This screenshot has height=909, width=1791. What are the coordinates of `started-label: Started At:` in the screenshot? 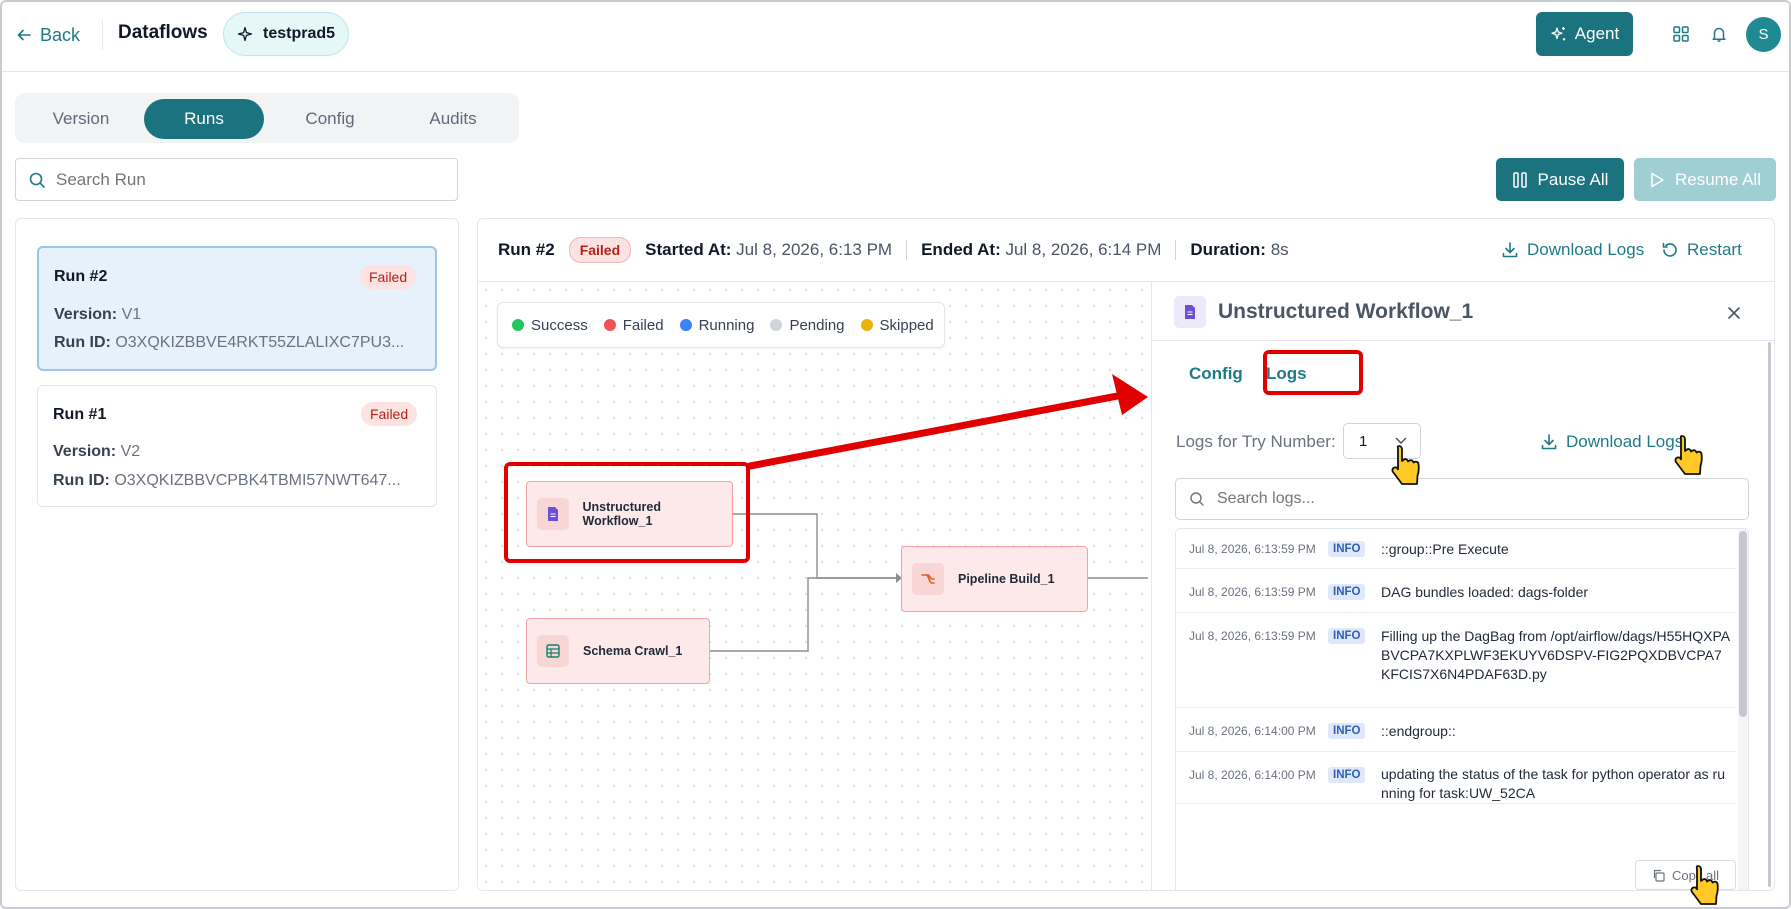 It's located at (688, 249).